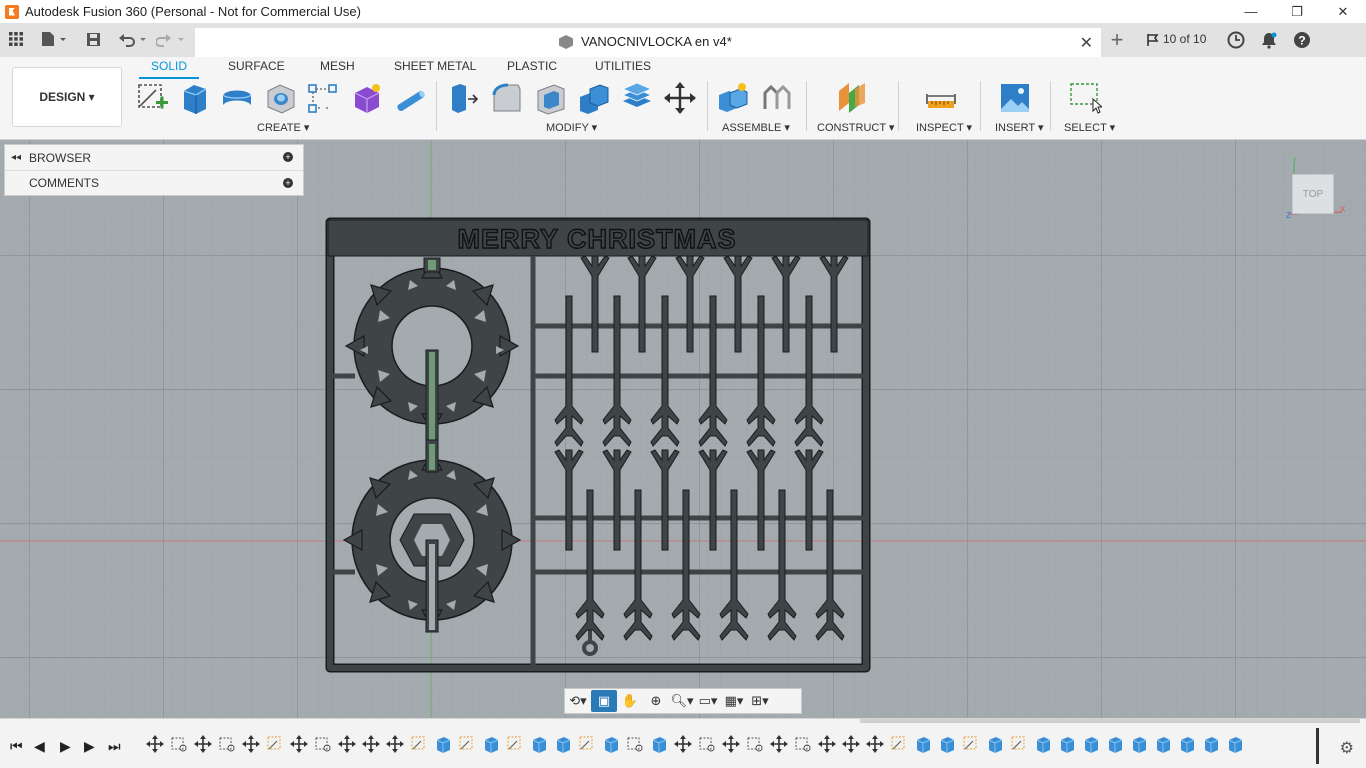 The width and height of the screenshot is (1366, 768). I want to click on inspect-group-label: INSPECT ▾, so click(944, 127).